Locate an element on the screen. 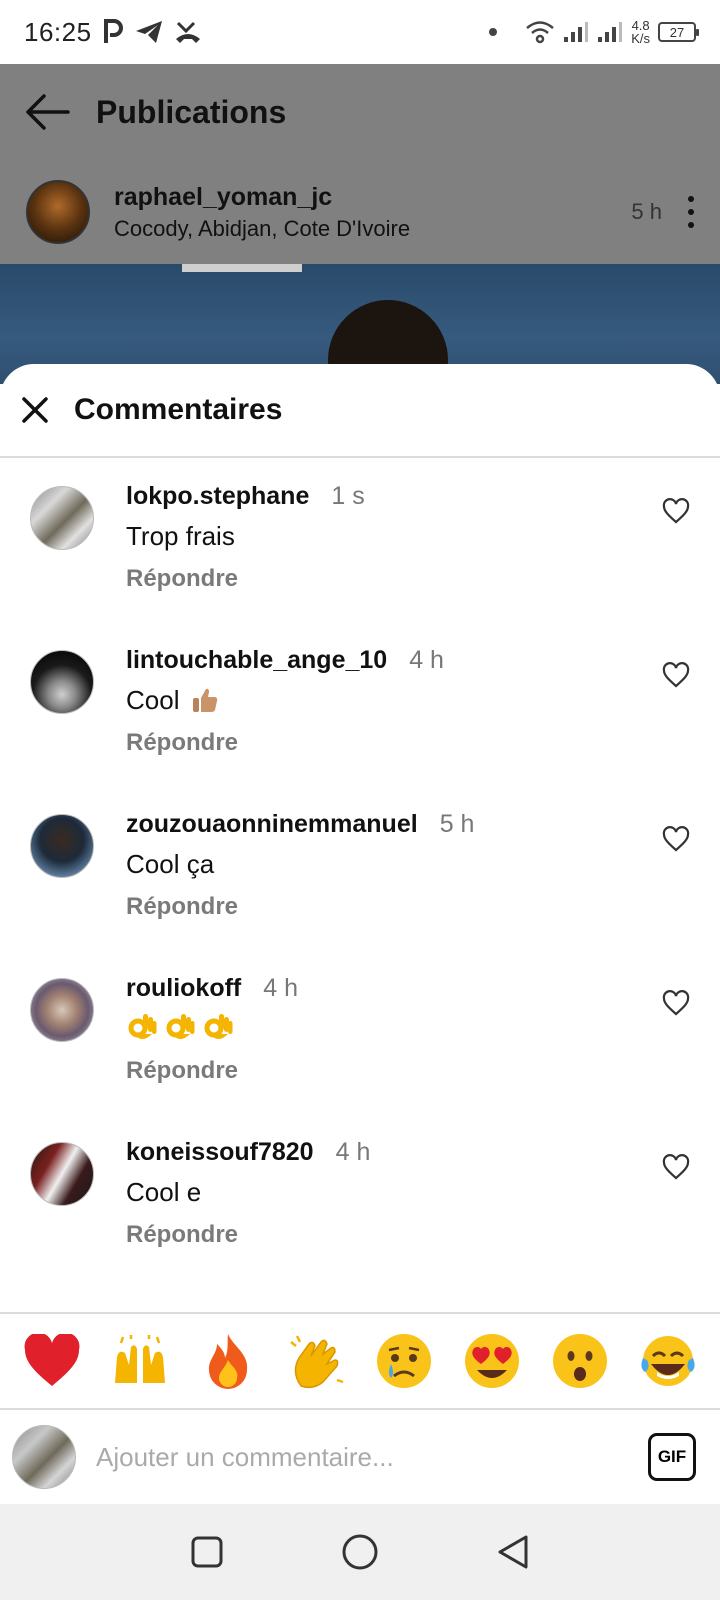  comment-header: zouzouaonninemmanuel 5 h is located at coordinates (378, 824).